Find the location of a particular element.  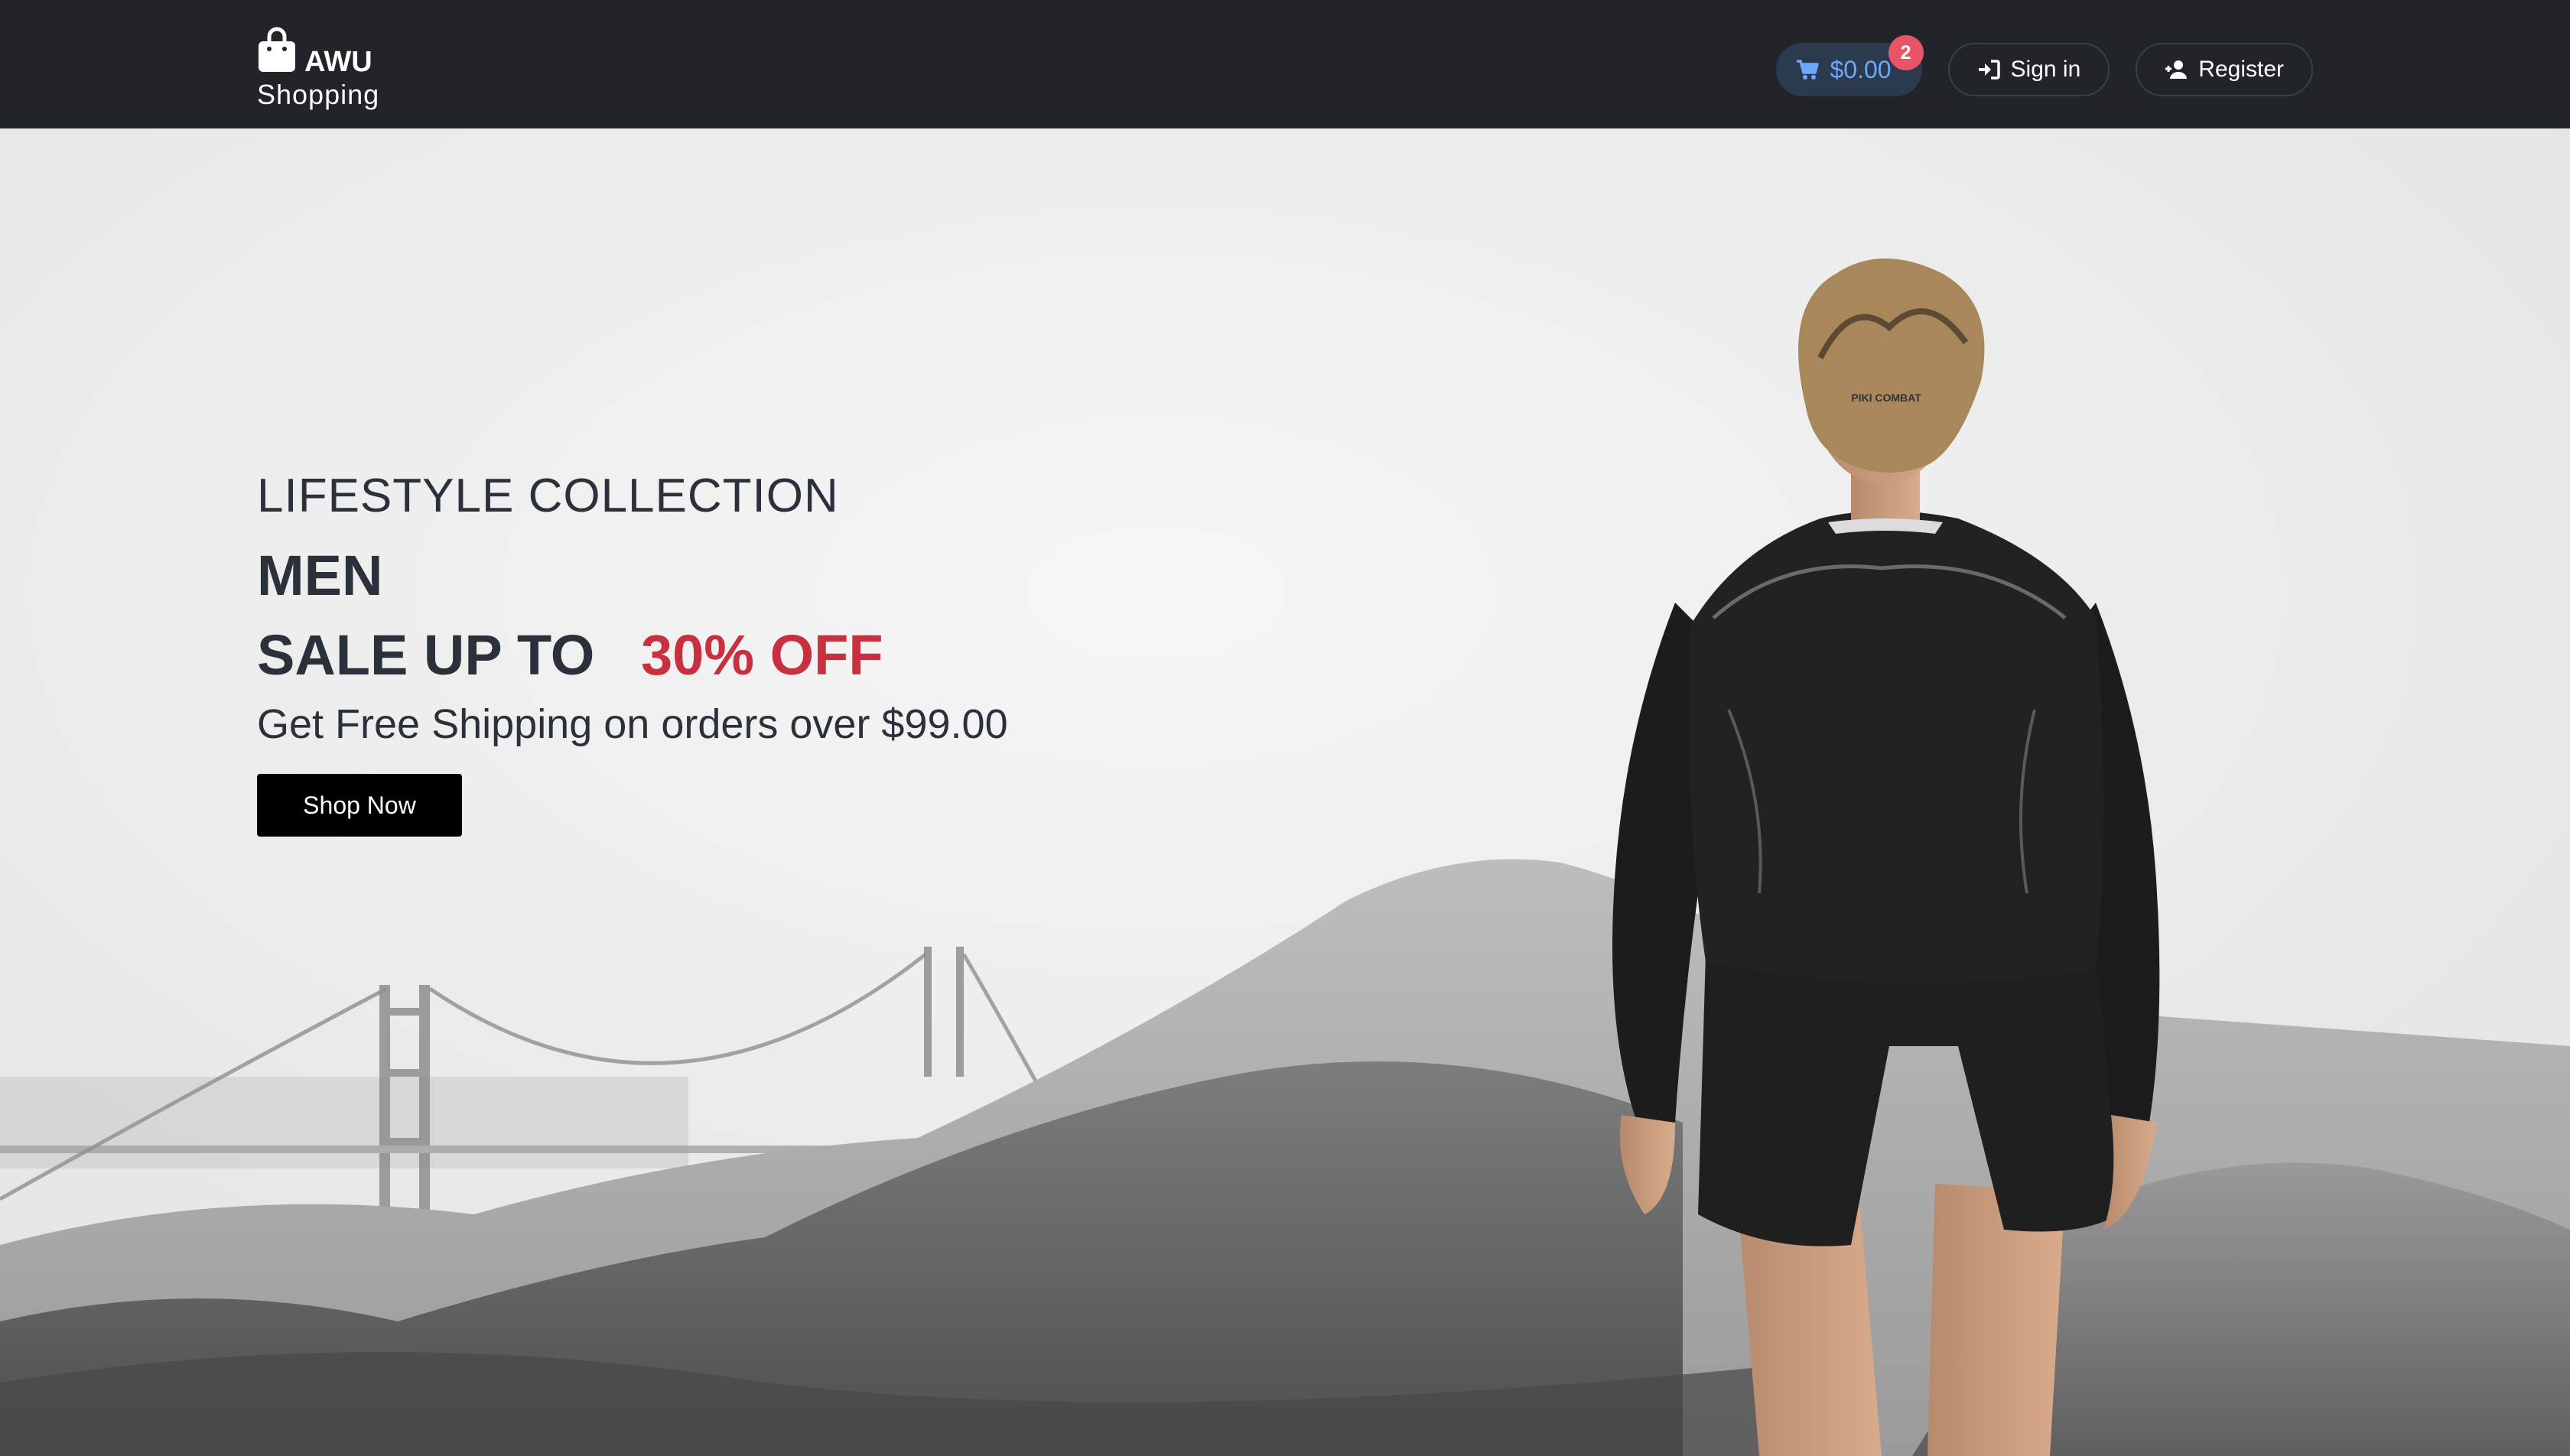

header-actions: $0.00 2 Sign in Register is located at coordinates (2044, 65).